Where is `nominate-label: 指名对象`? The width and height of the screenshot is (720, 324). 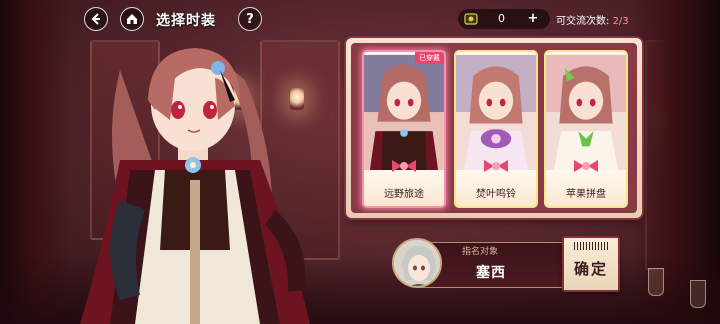 nominate-label: 指名对象 is located at coordinates (480, 252).